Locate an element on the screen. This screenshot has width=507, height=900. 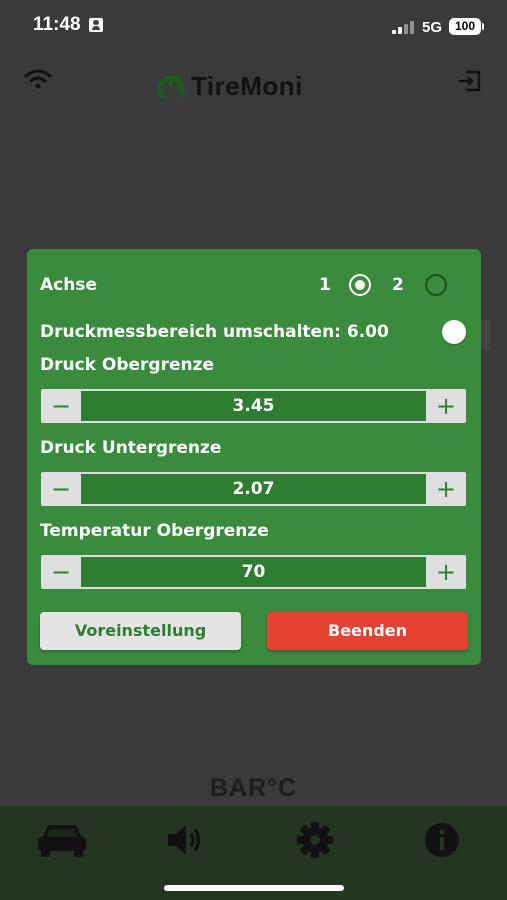
pressure-upper-stepper: − 3.45 + is located at coordinates (253, 406).